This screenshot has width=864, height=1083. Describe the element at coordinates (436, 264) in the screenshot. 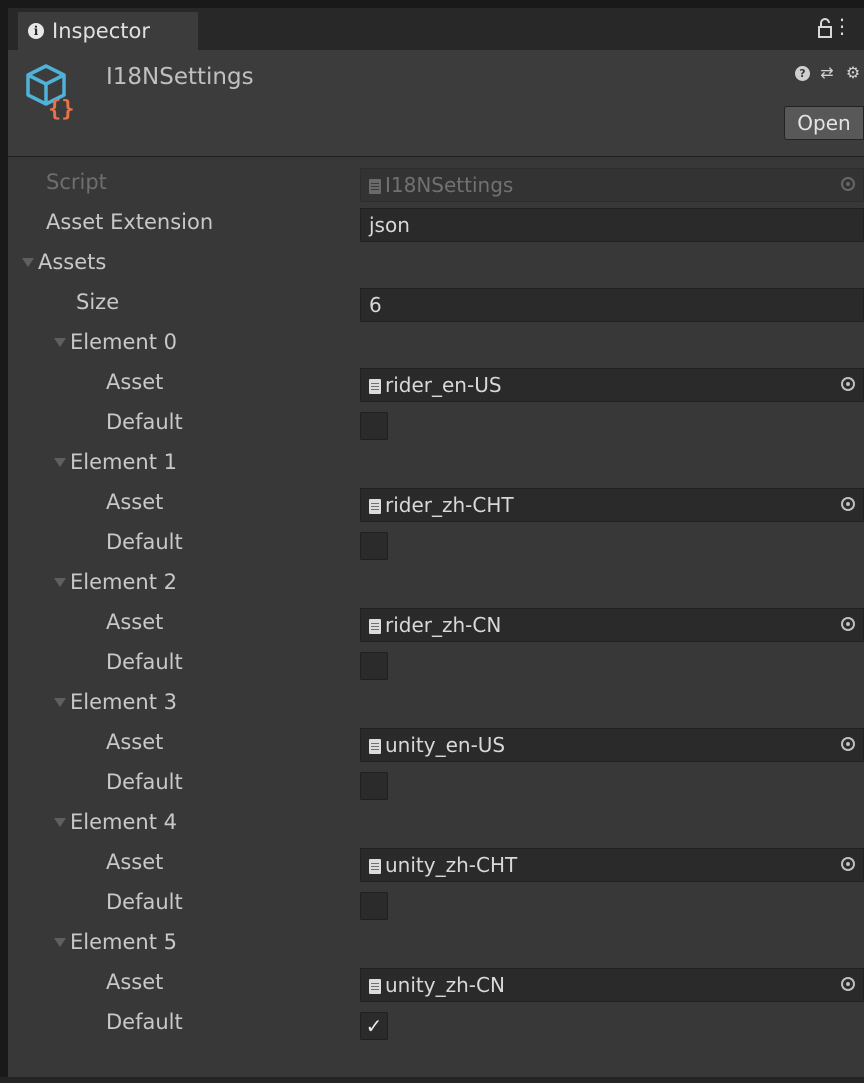

I see `assets-foldout: Assets` at that location.